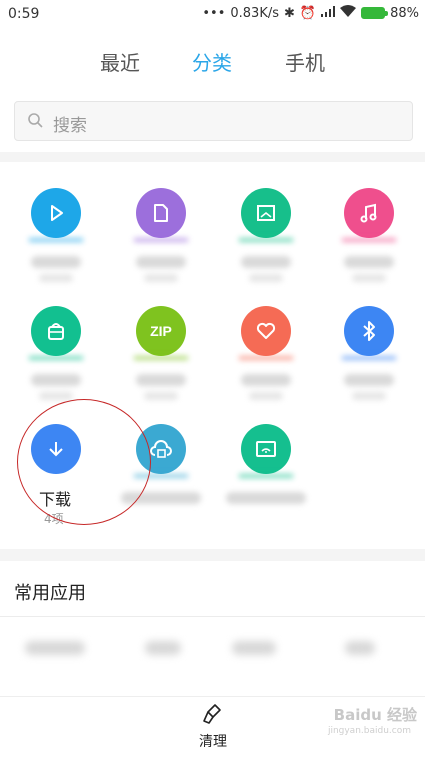  Describe the element at coordinates (369, 213) in the screenshot. I see `music-icon` at that location.